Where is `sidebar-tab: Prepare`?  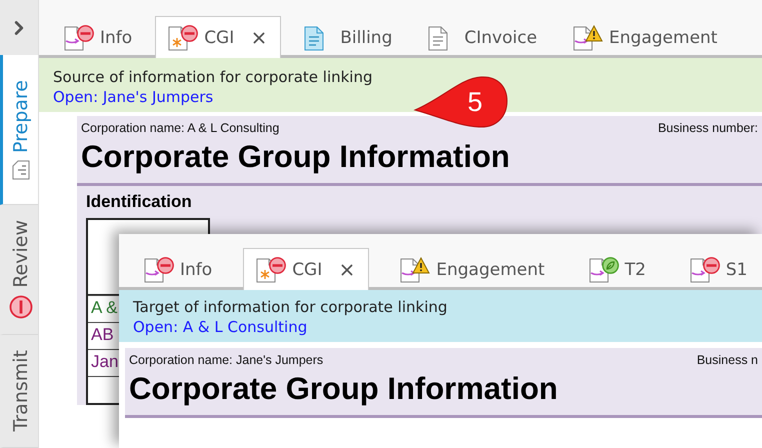
sidebar-tab: Prepare is located at coordinates (19, 130).